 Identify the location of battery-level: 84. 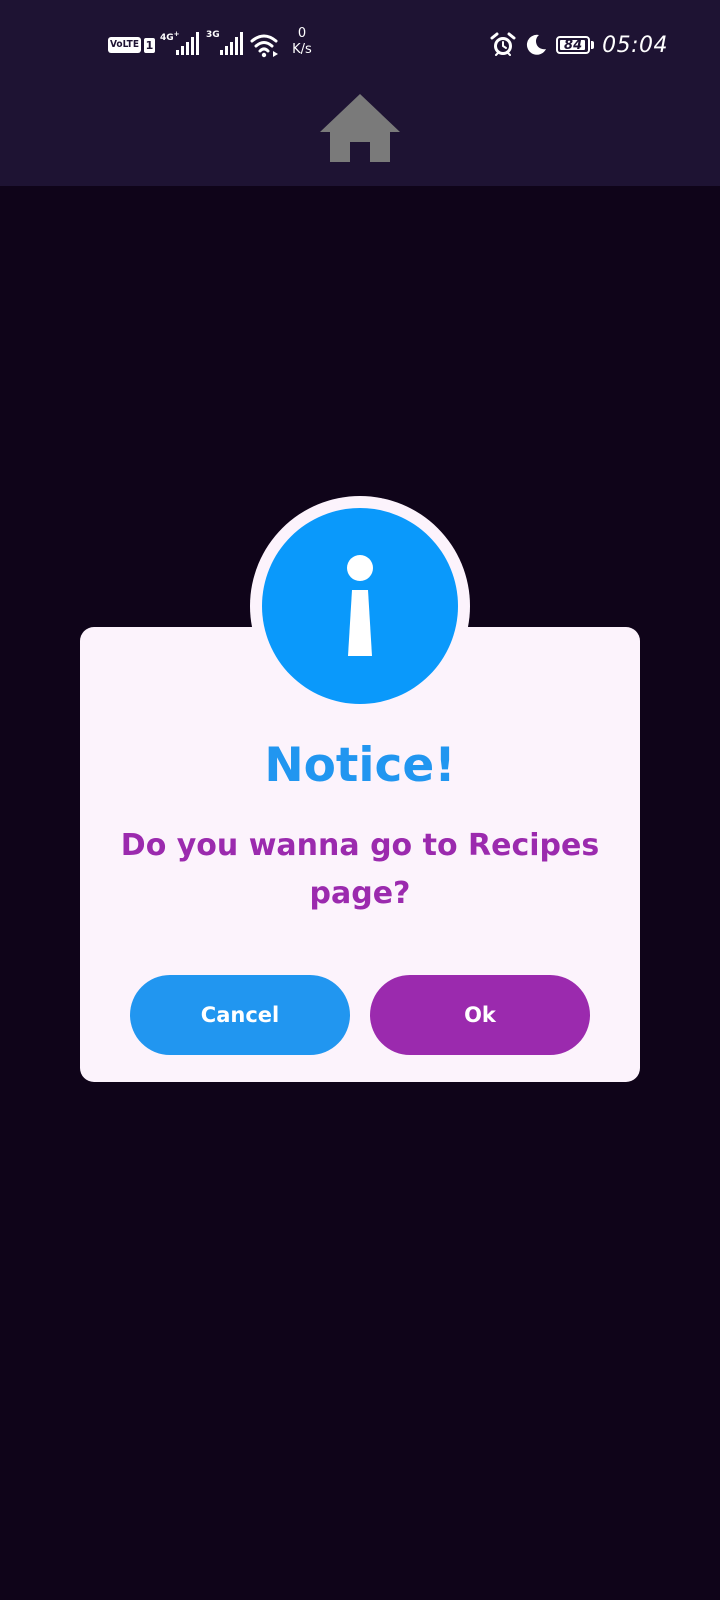
(573, 45).